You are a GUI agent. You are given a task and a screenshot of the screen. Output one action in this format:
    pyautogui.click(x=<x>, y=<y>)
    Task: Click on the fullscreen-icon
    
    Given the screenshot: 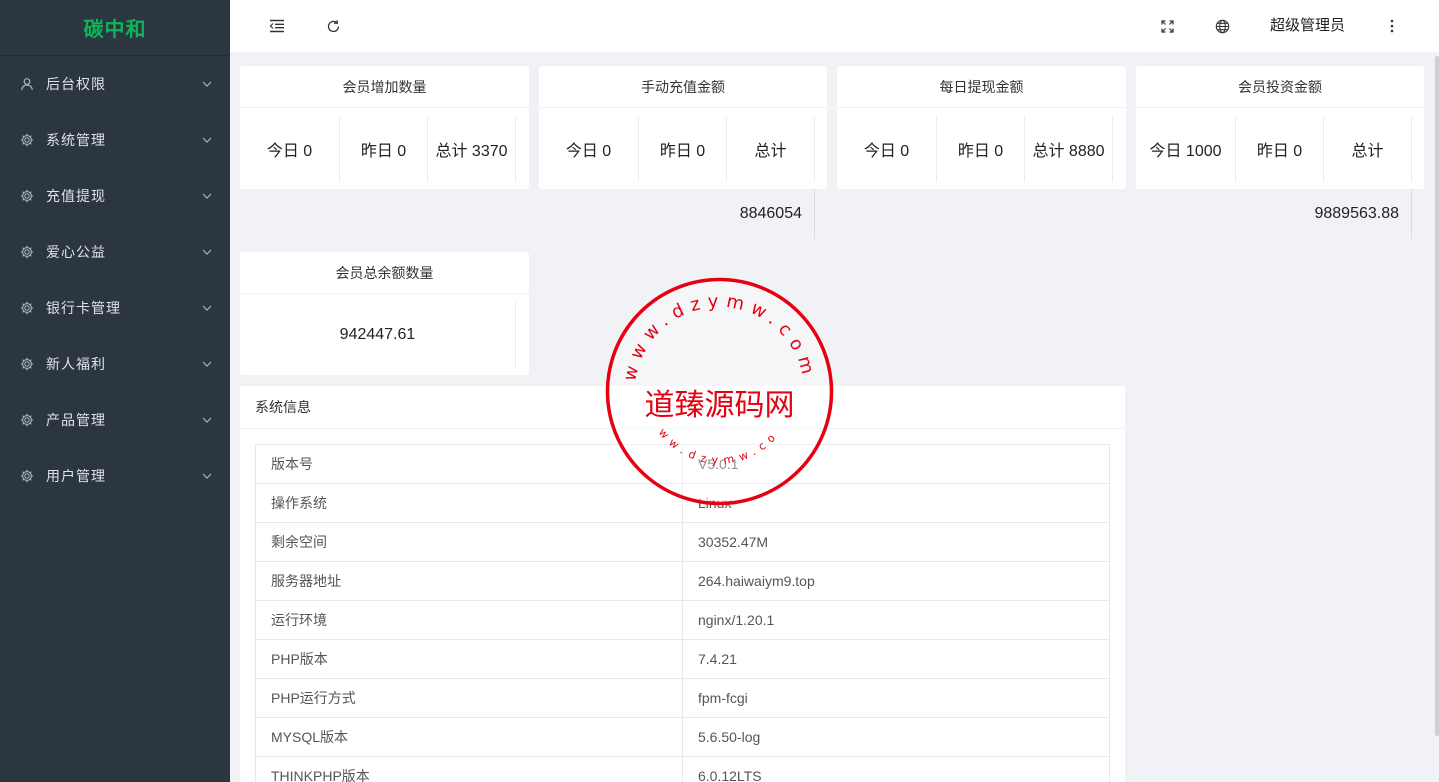 What is the action you would take?
    pyautogui.click(x=1167, y=26)
    